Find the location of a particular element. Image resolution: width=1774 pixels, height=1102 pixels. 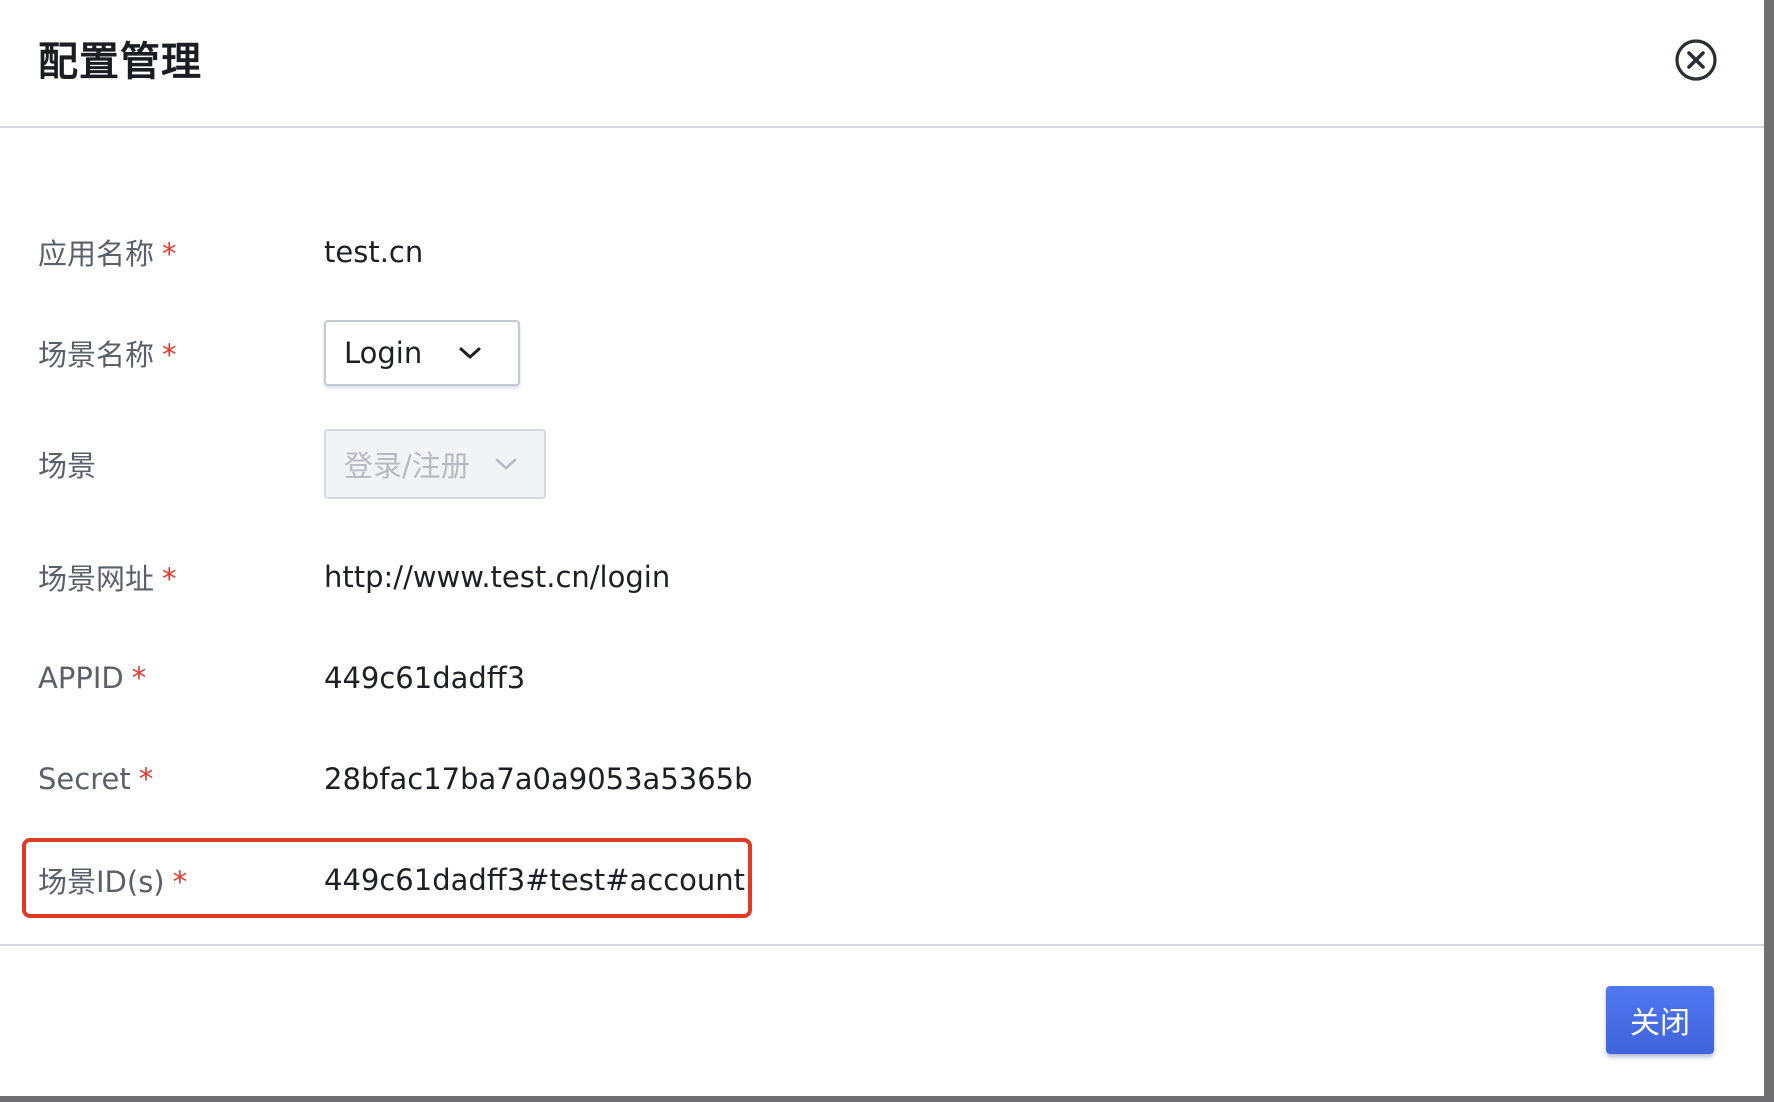

secret-label: Secret * is located at coordinates (96, 779).